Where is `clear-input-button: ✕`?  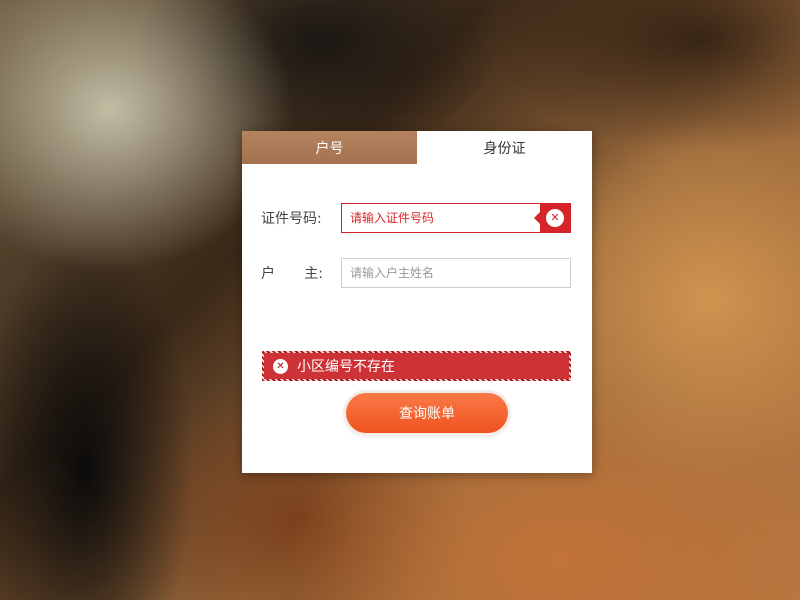
clear-input-button: ✕ is located at coordinates (552, 218).